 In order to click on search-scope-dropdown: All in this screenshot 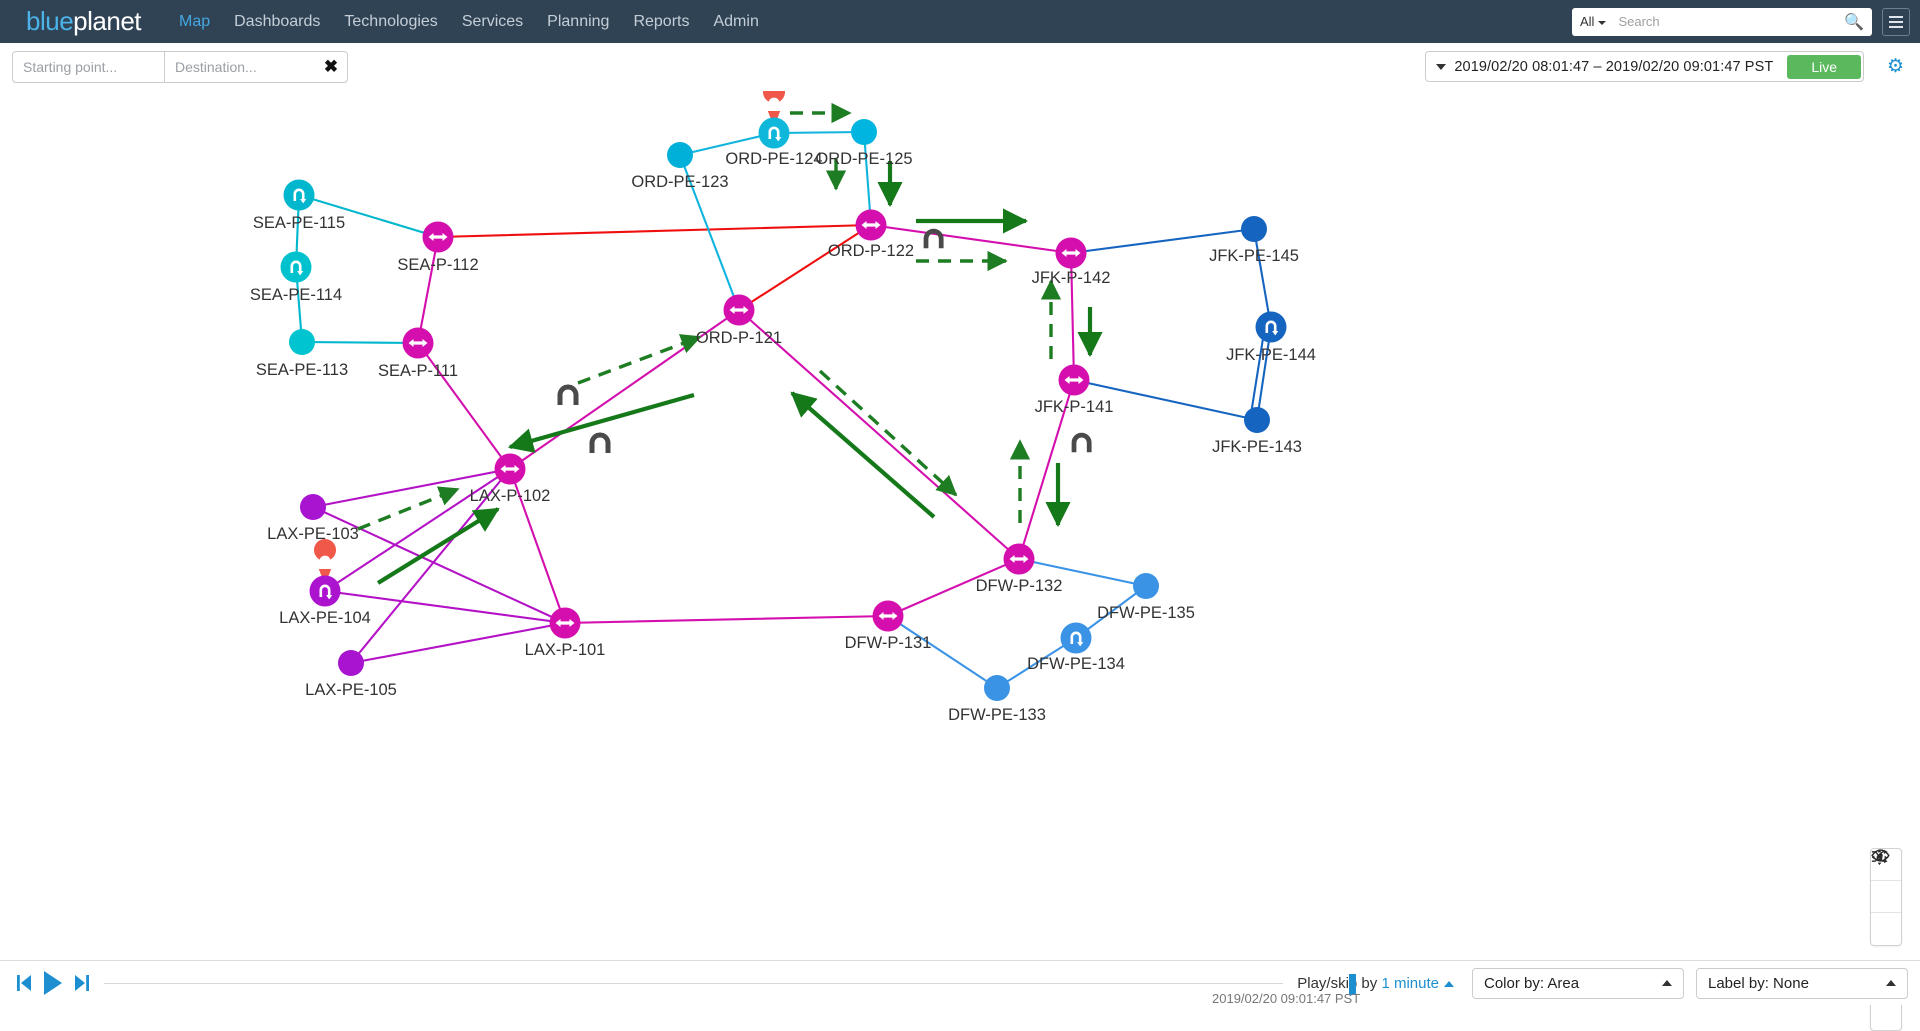, I will do `click(1593, 21)`.